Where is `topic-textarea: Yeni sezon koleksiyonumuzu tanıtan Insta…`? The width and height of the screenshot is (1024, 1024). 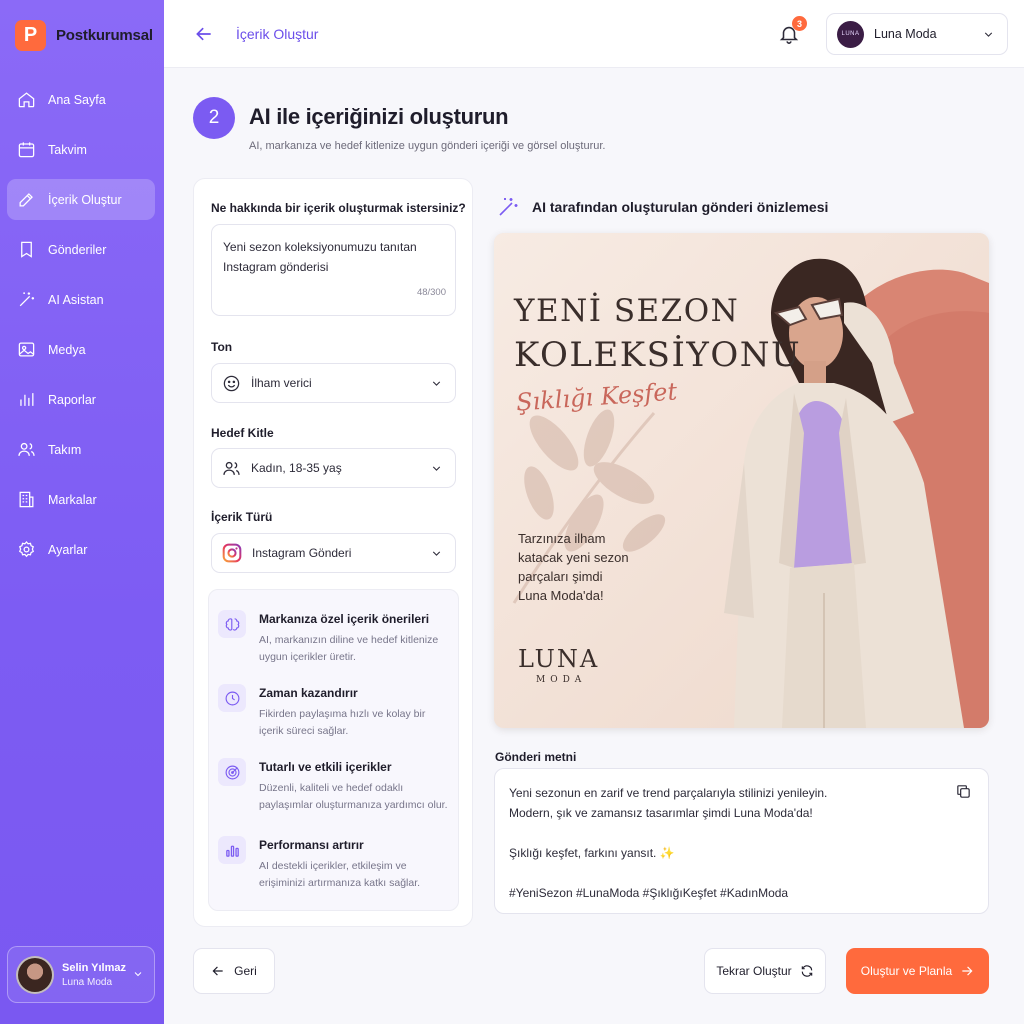 topic-textarea: Yeni sezon koleksiyonumuzu tanıtan Insta… is located at coordinates (333, 270).